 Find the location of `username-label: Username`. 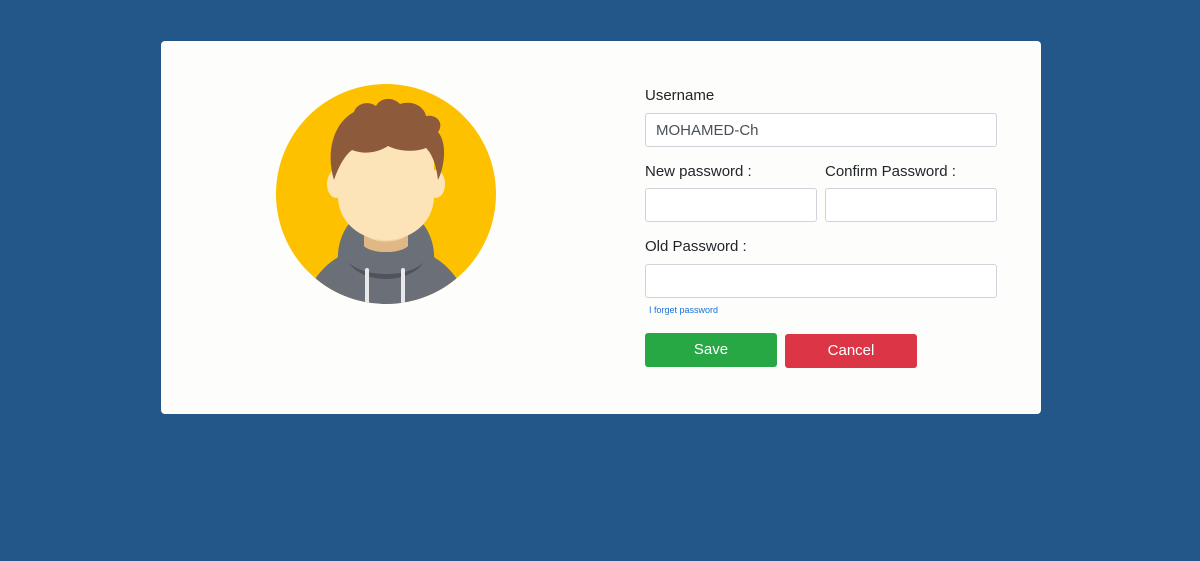

username-label: Username is located at coordinates (680, 95).